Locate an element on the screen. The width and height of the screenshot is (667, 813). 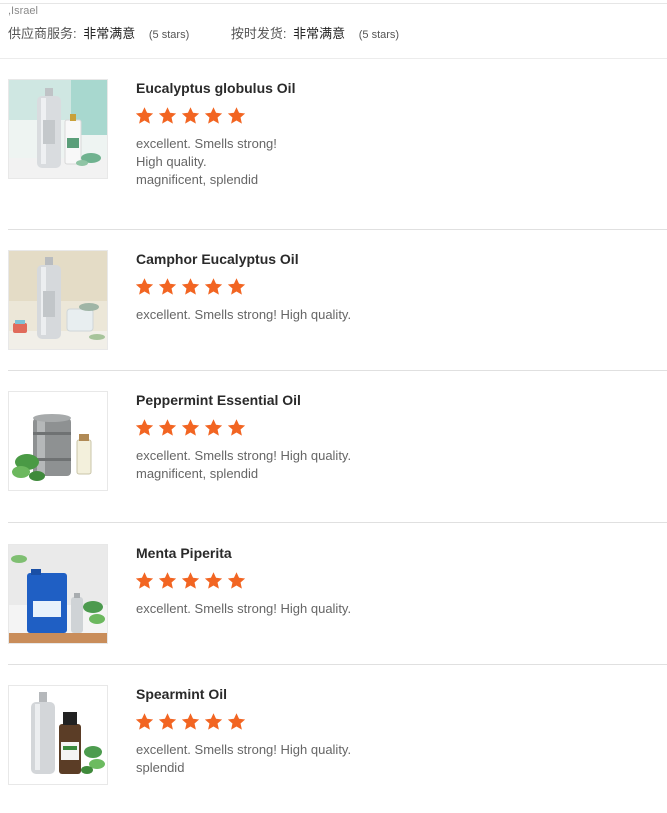
supplier-service-value: 非常满意 is located at coordinates (109, 33).